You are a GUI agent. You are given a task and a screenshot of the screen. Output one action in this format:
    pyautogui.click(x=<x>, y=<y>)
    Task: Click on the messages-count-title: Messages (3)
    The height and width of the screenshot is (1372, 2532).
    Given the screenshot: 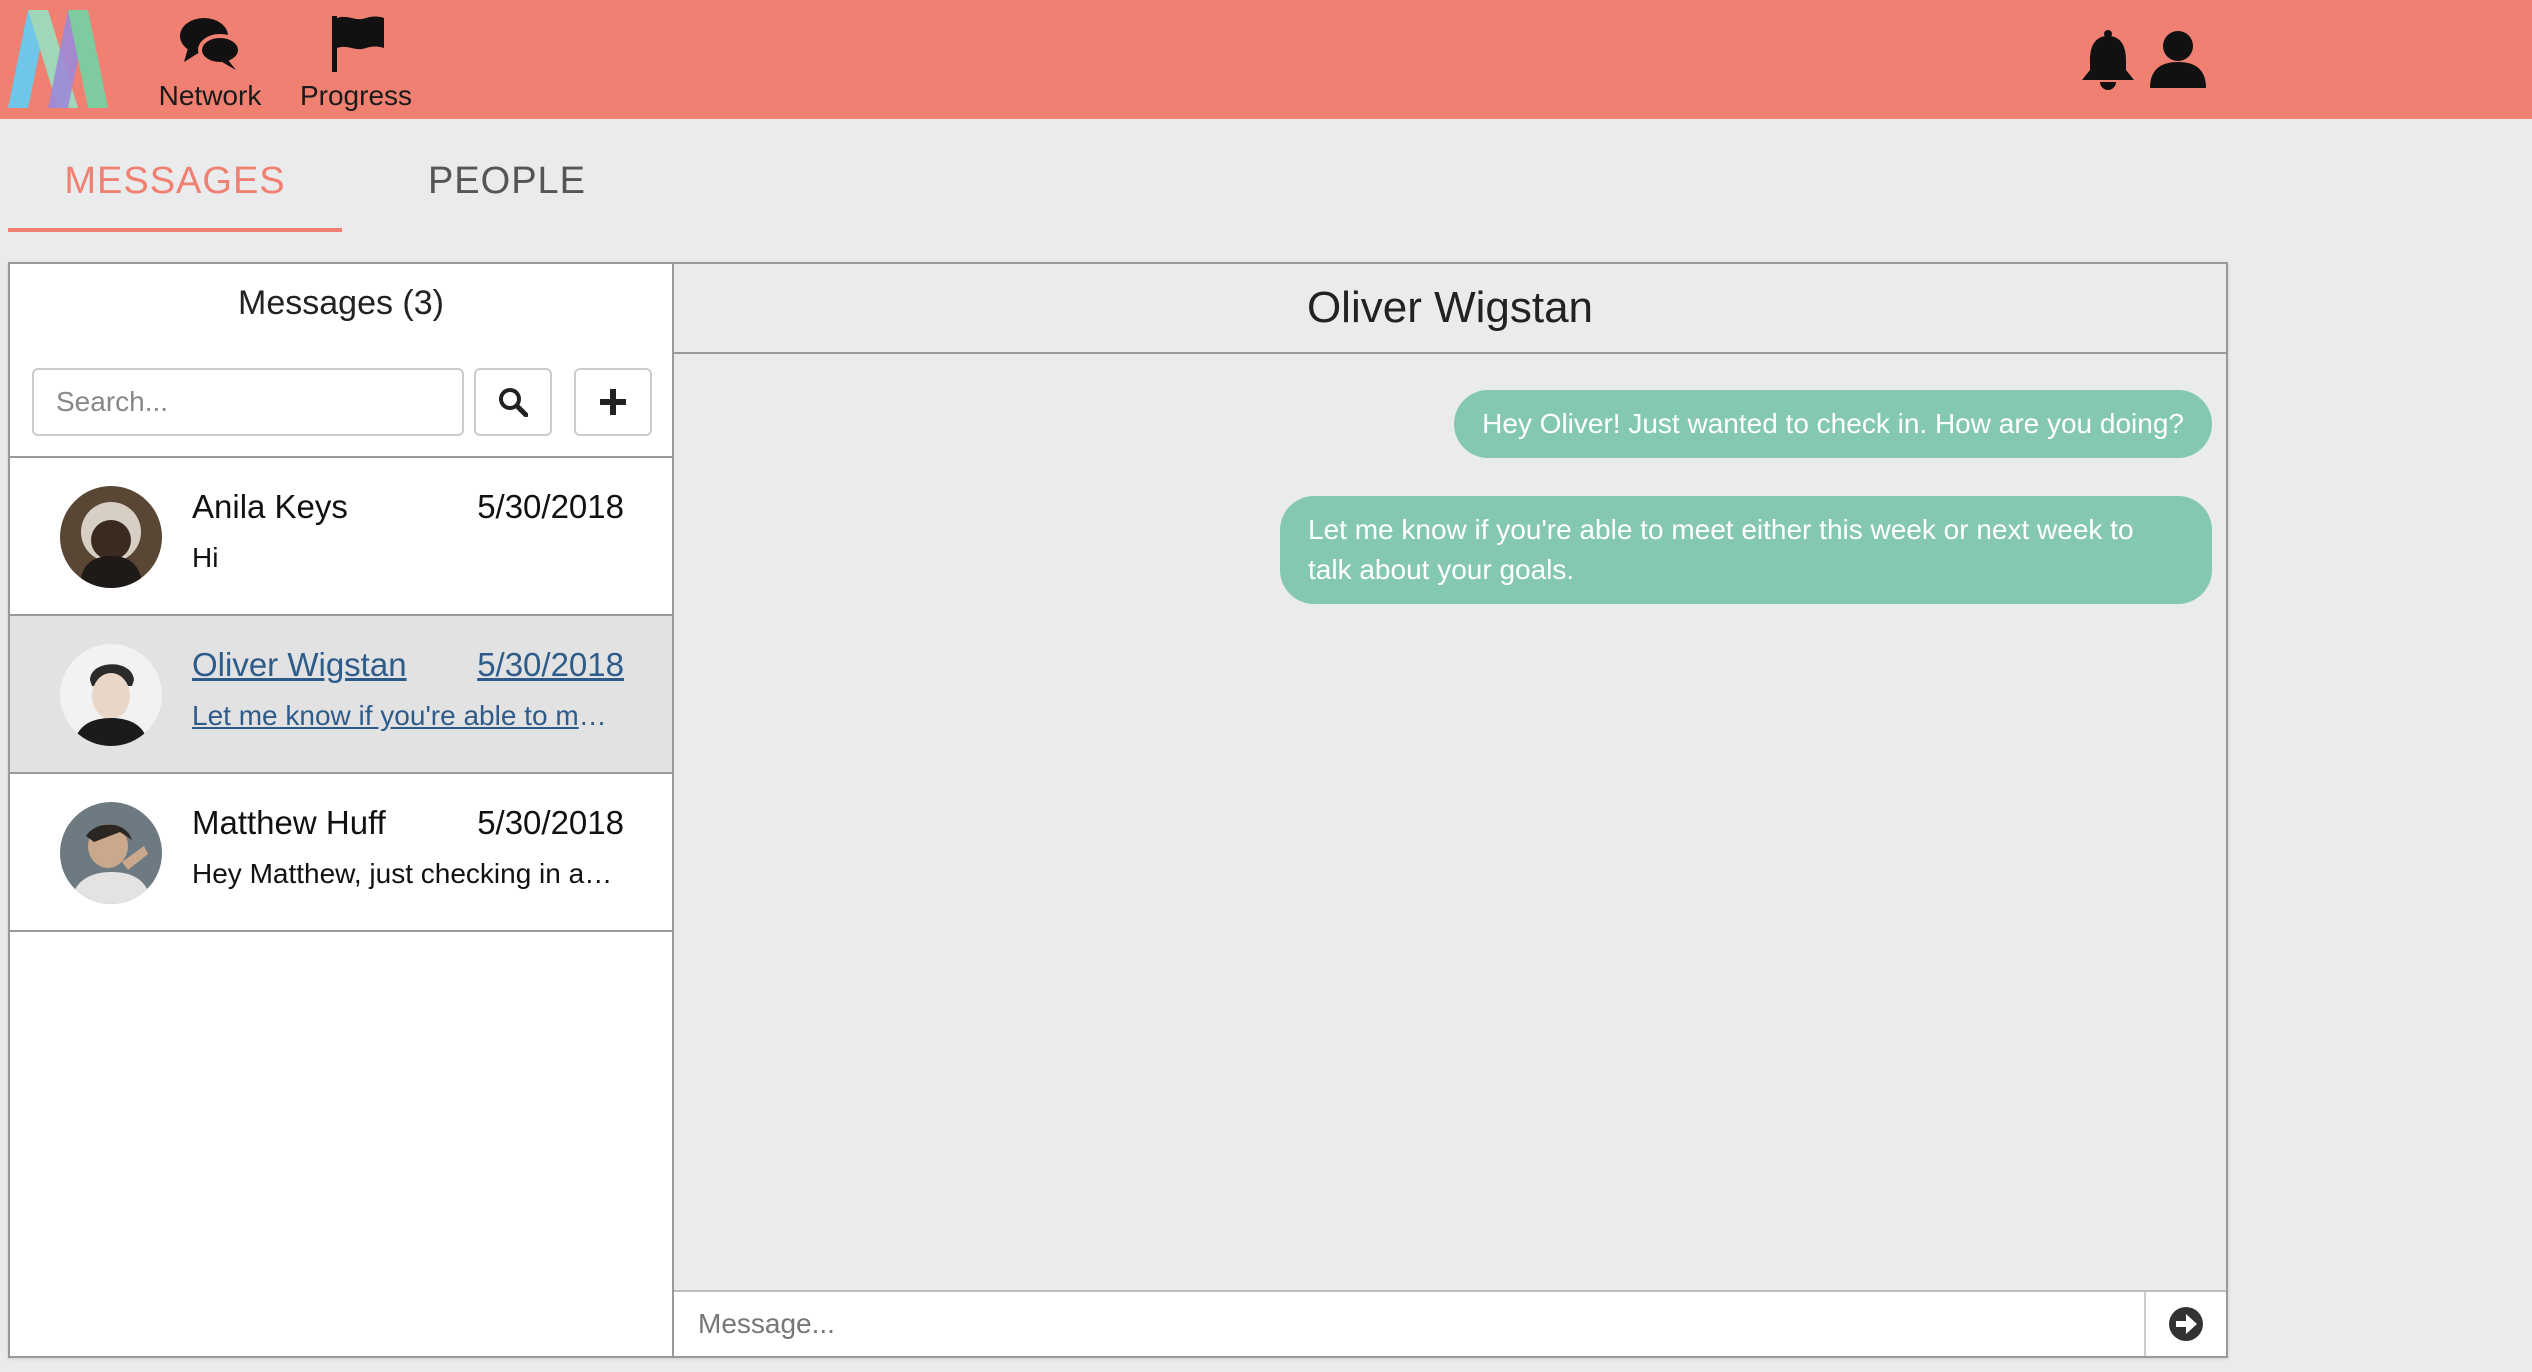 What is the action you would take?
    pyautogui.click(x=341, y=303)
    